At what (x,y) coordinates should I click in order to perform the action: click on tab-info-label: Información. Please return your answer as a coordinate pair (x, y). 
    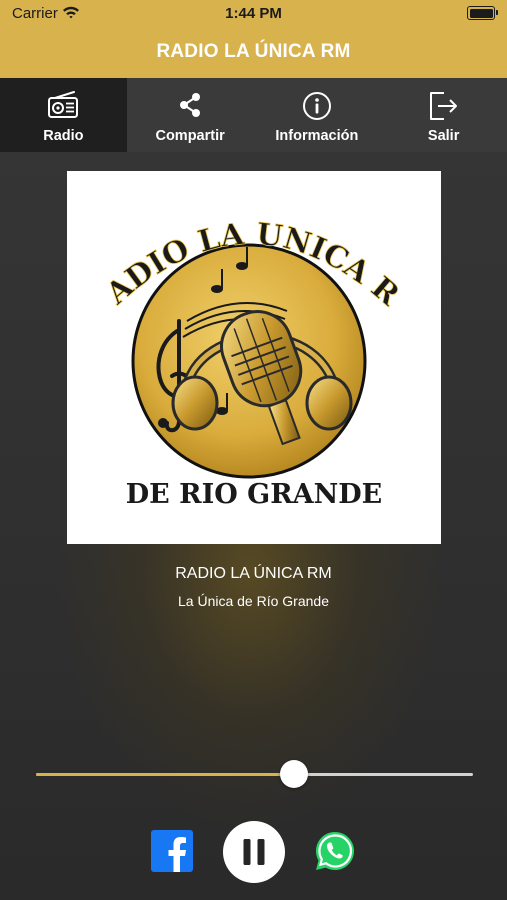
    Looking at the image, I should click on (317, 136).